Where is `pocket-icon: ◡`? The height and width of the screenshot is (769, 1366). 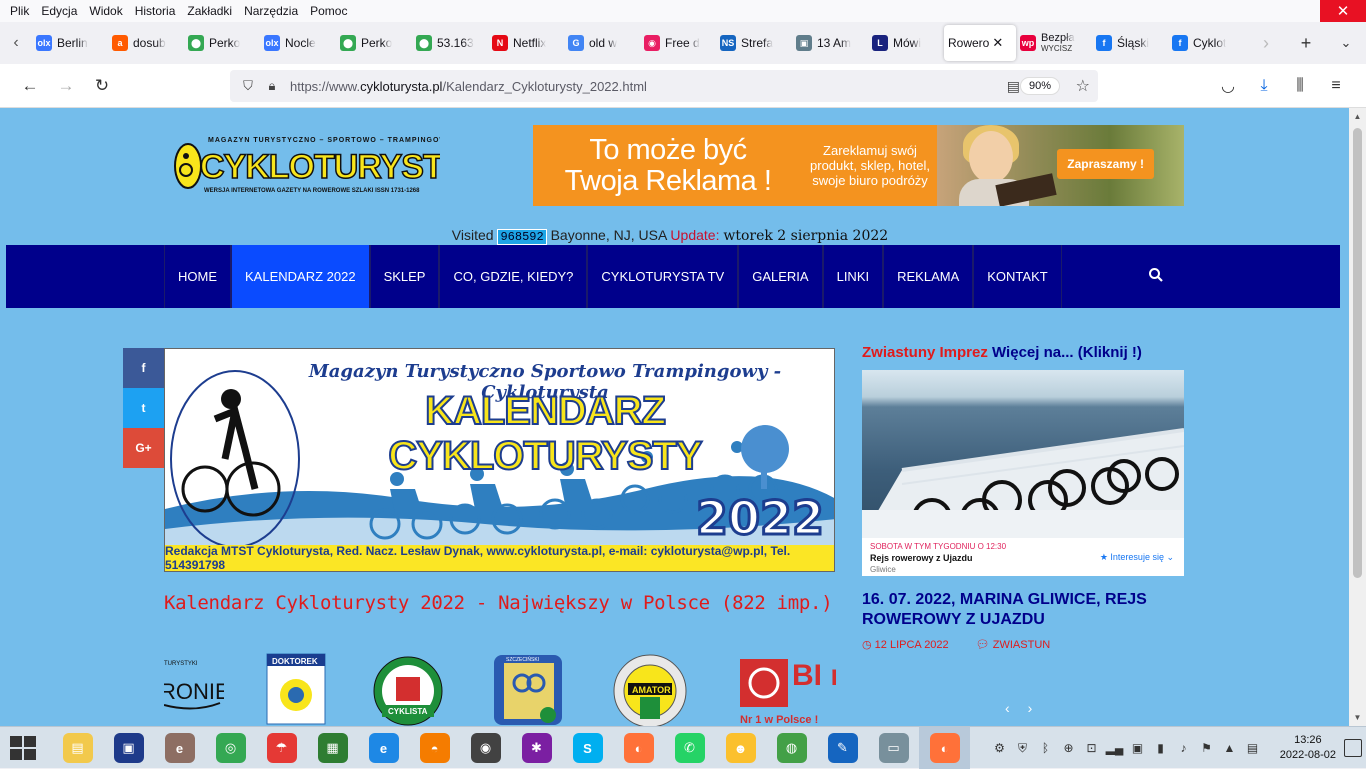 pocket-icon: ◡ is located at coordinates (1228, 86).